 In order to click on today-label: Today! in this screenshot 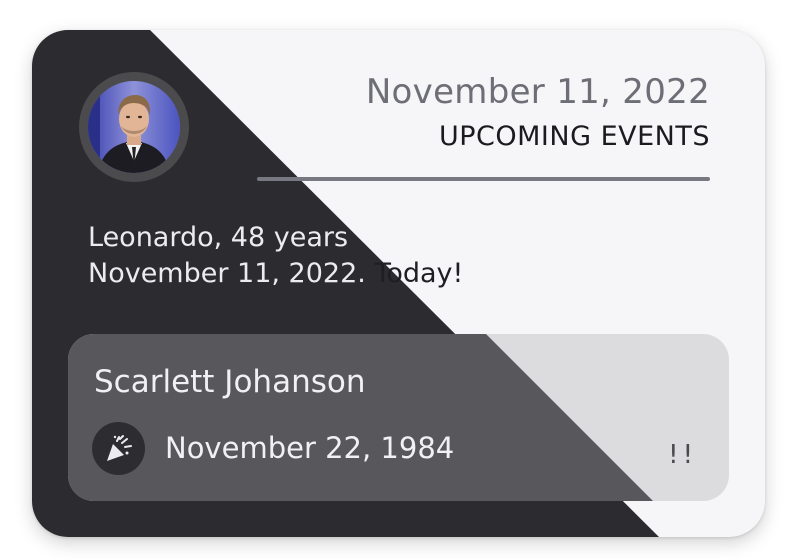, I will do `click(419, 273)`.